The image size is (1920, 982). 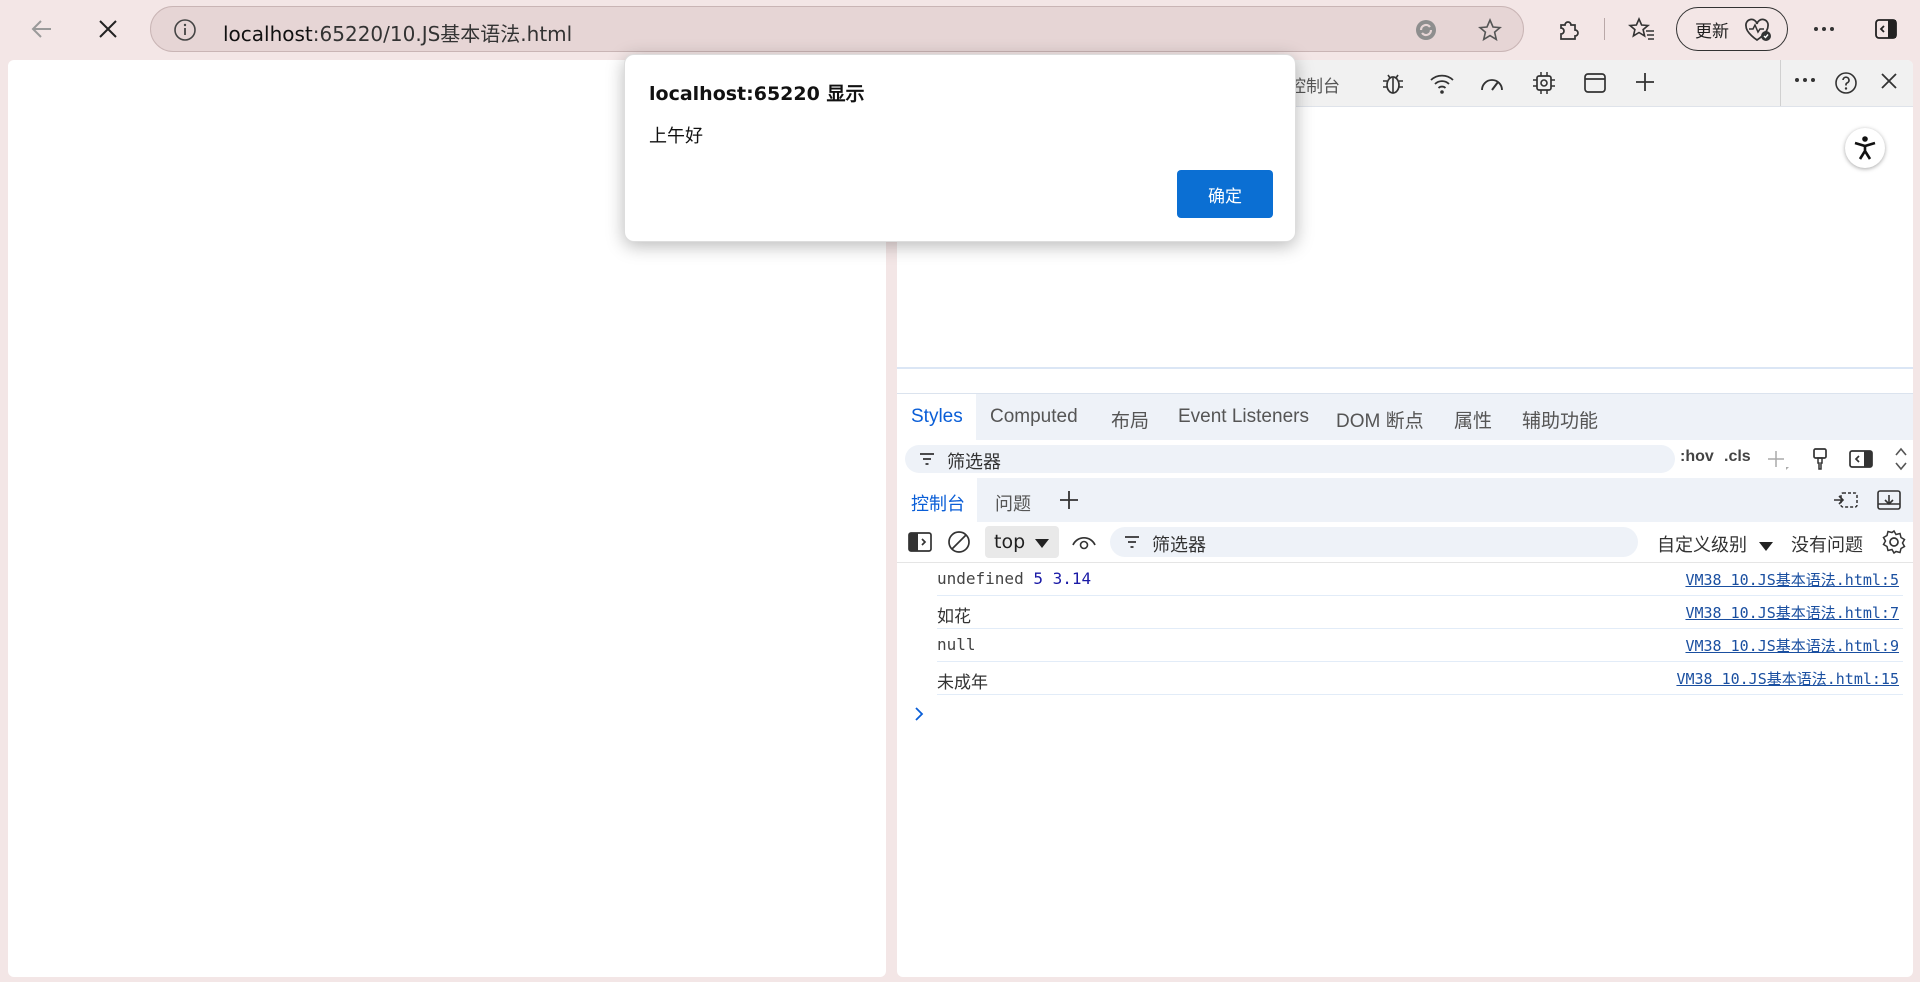 What do you see at coordinates (1179, 545) in the screenshot?
I see `console-filter-placeholder: 筛选器` at bounding box center [1179, 545].